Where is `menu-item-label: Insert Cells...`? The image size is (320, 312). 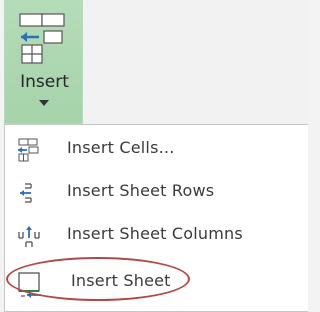 menu-item-label: Insert Cells... is located at coordinates (121, 147).